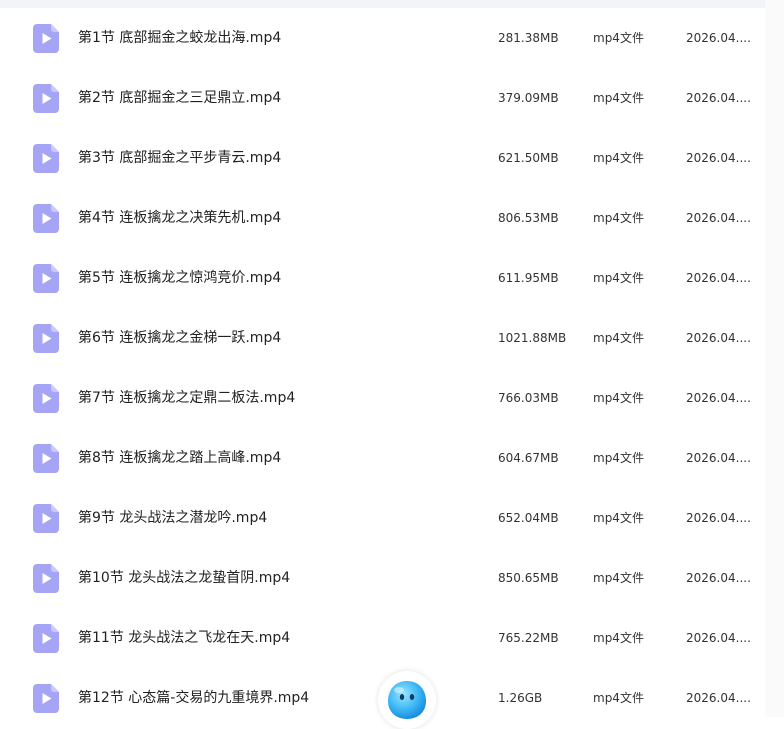 The width and height of the screenshot is (784, 729). What do you see at coordinates (528, 278) in the screenshot?
I see `file-size: 611.95MB` at bounding box center [528, 278].